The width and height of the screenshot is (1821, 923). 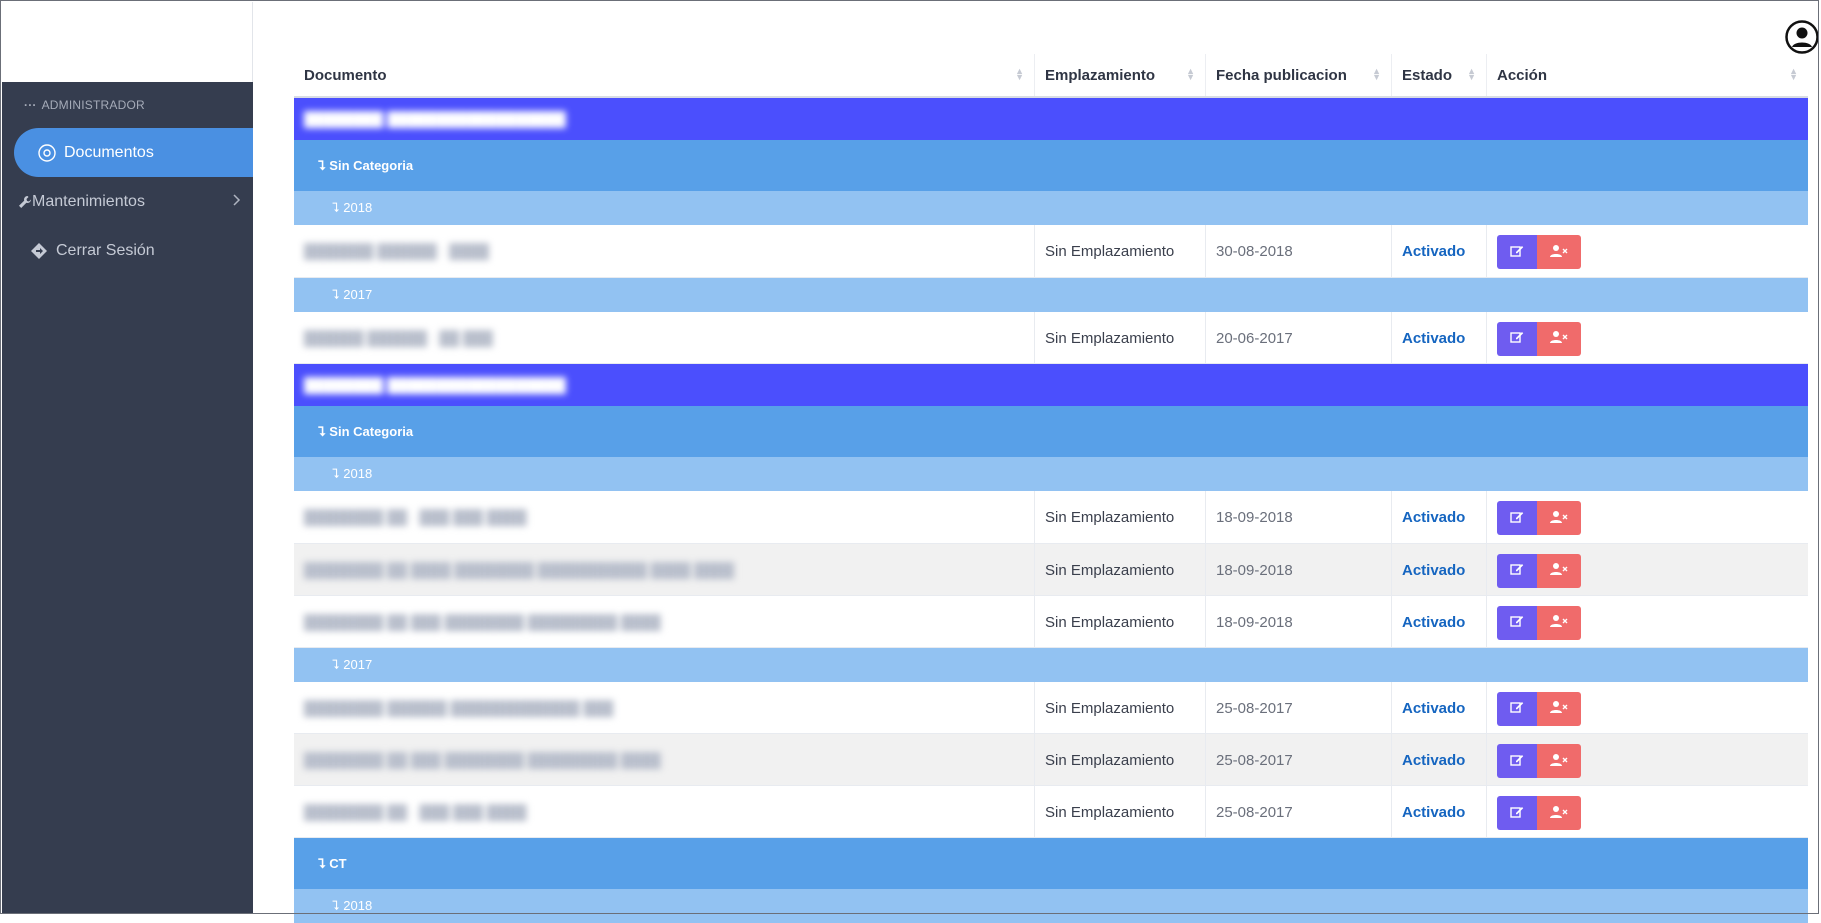 What do you see at coordinates (1439, 76) in the screenshot?
I see `header-estado: Estado ▲ ▼` at bounding box center [1439, 76].